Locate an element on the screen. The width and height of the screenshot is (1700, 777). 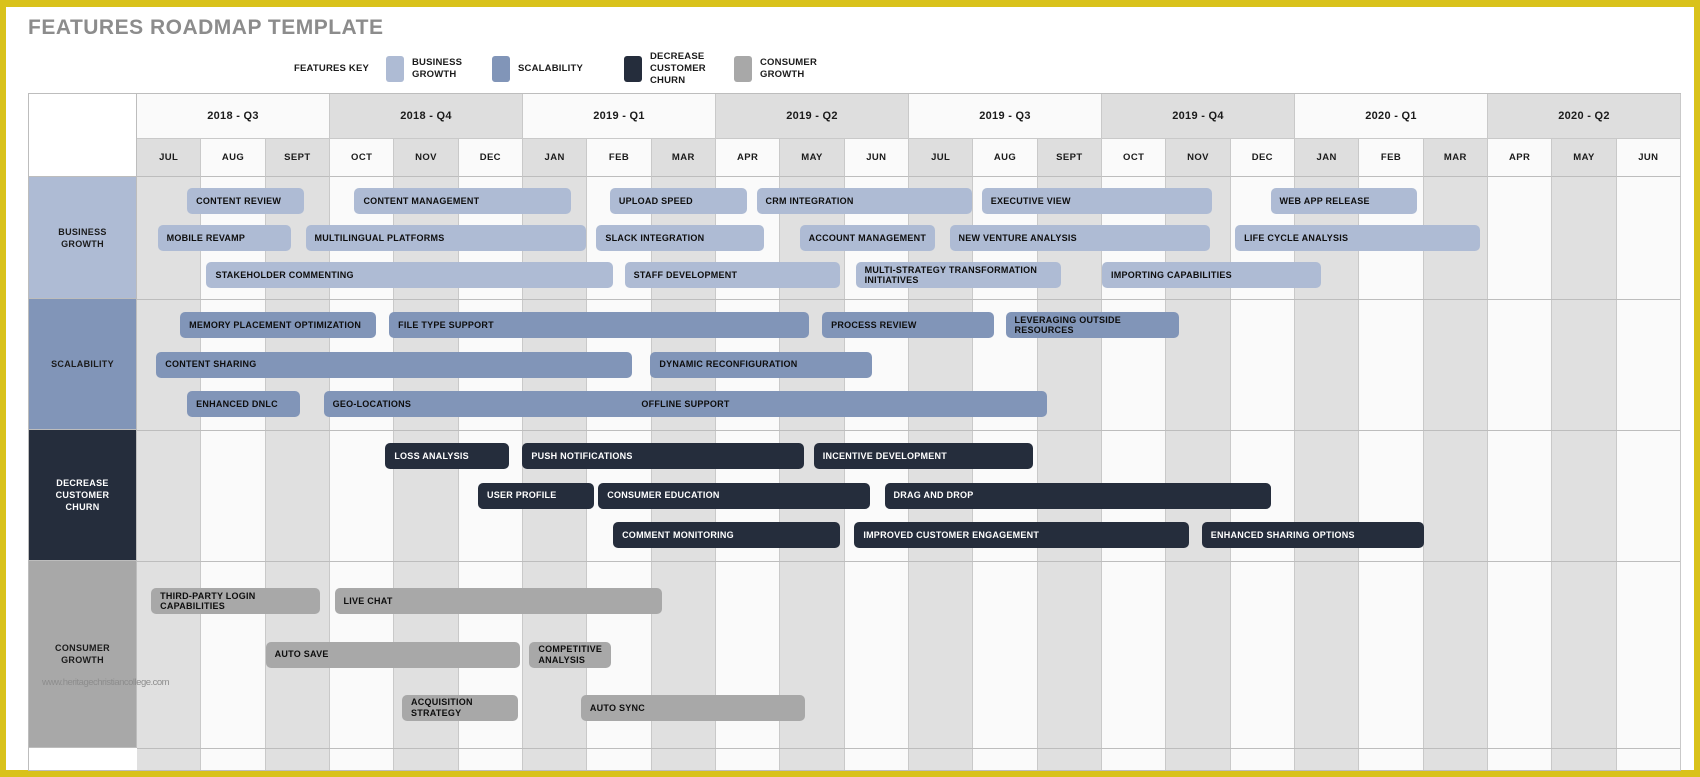
month-header-cell: JAN is located at coordinates (1327, 158).